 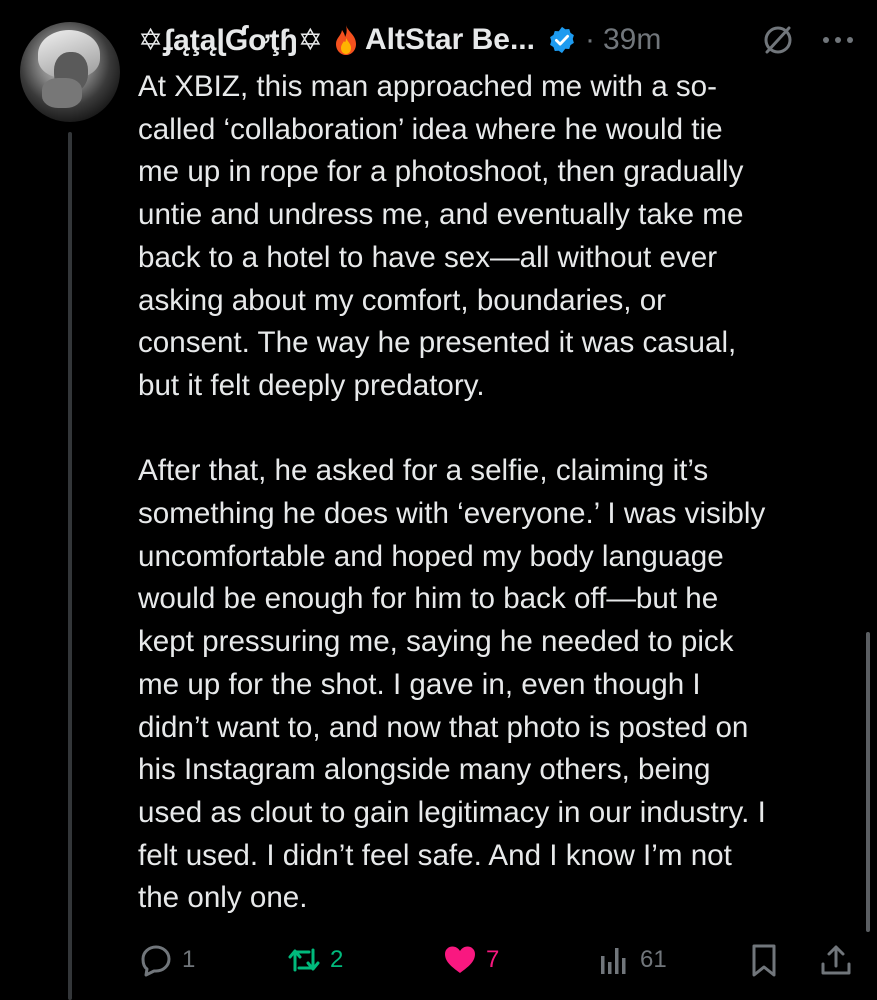 I want to click on bookmark-button, so click(x=764, y=960).